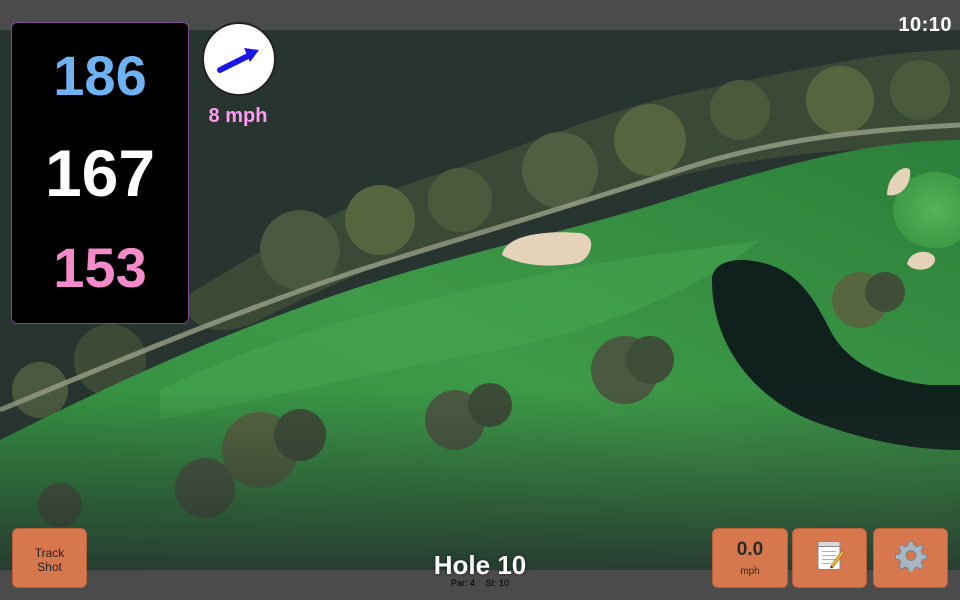 This screenshot has width=960, height=600. Describe the element at coordinates (750, 571) in the screenshot. I see `speed-unit: mph` at that location.